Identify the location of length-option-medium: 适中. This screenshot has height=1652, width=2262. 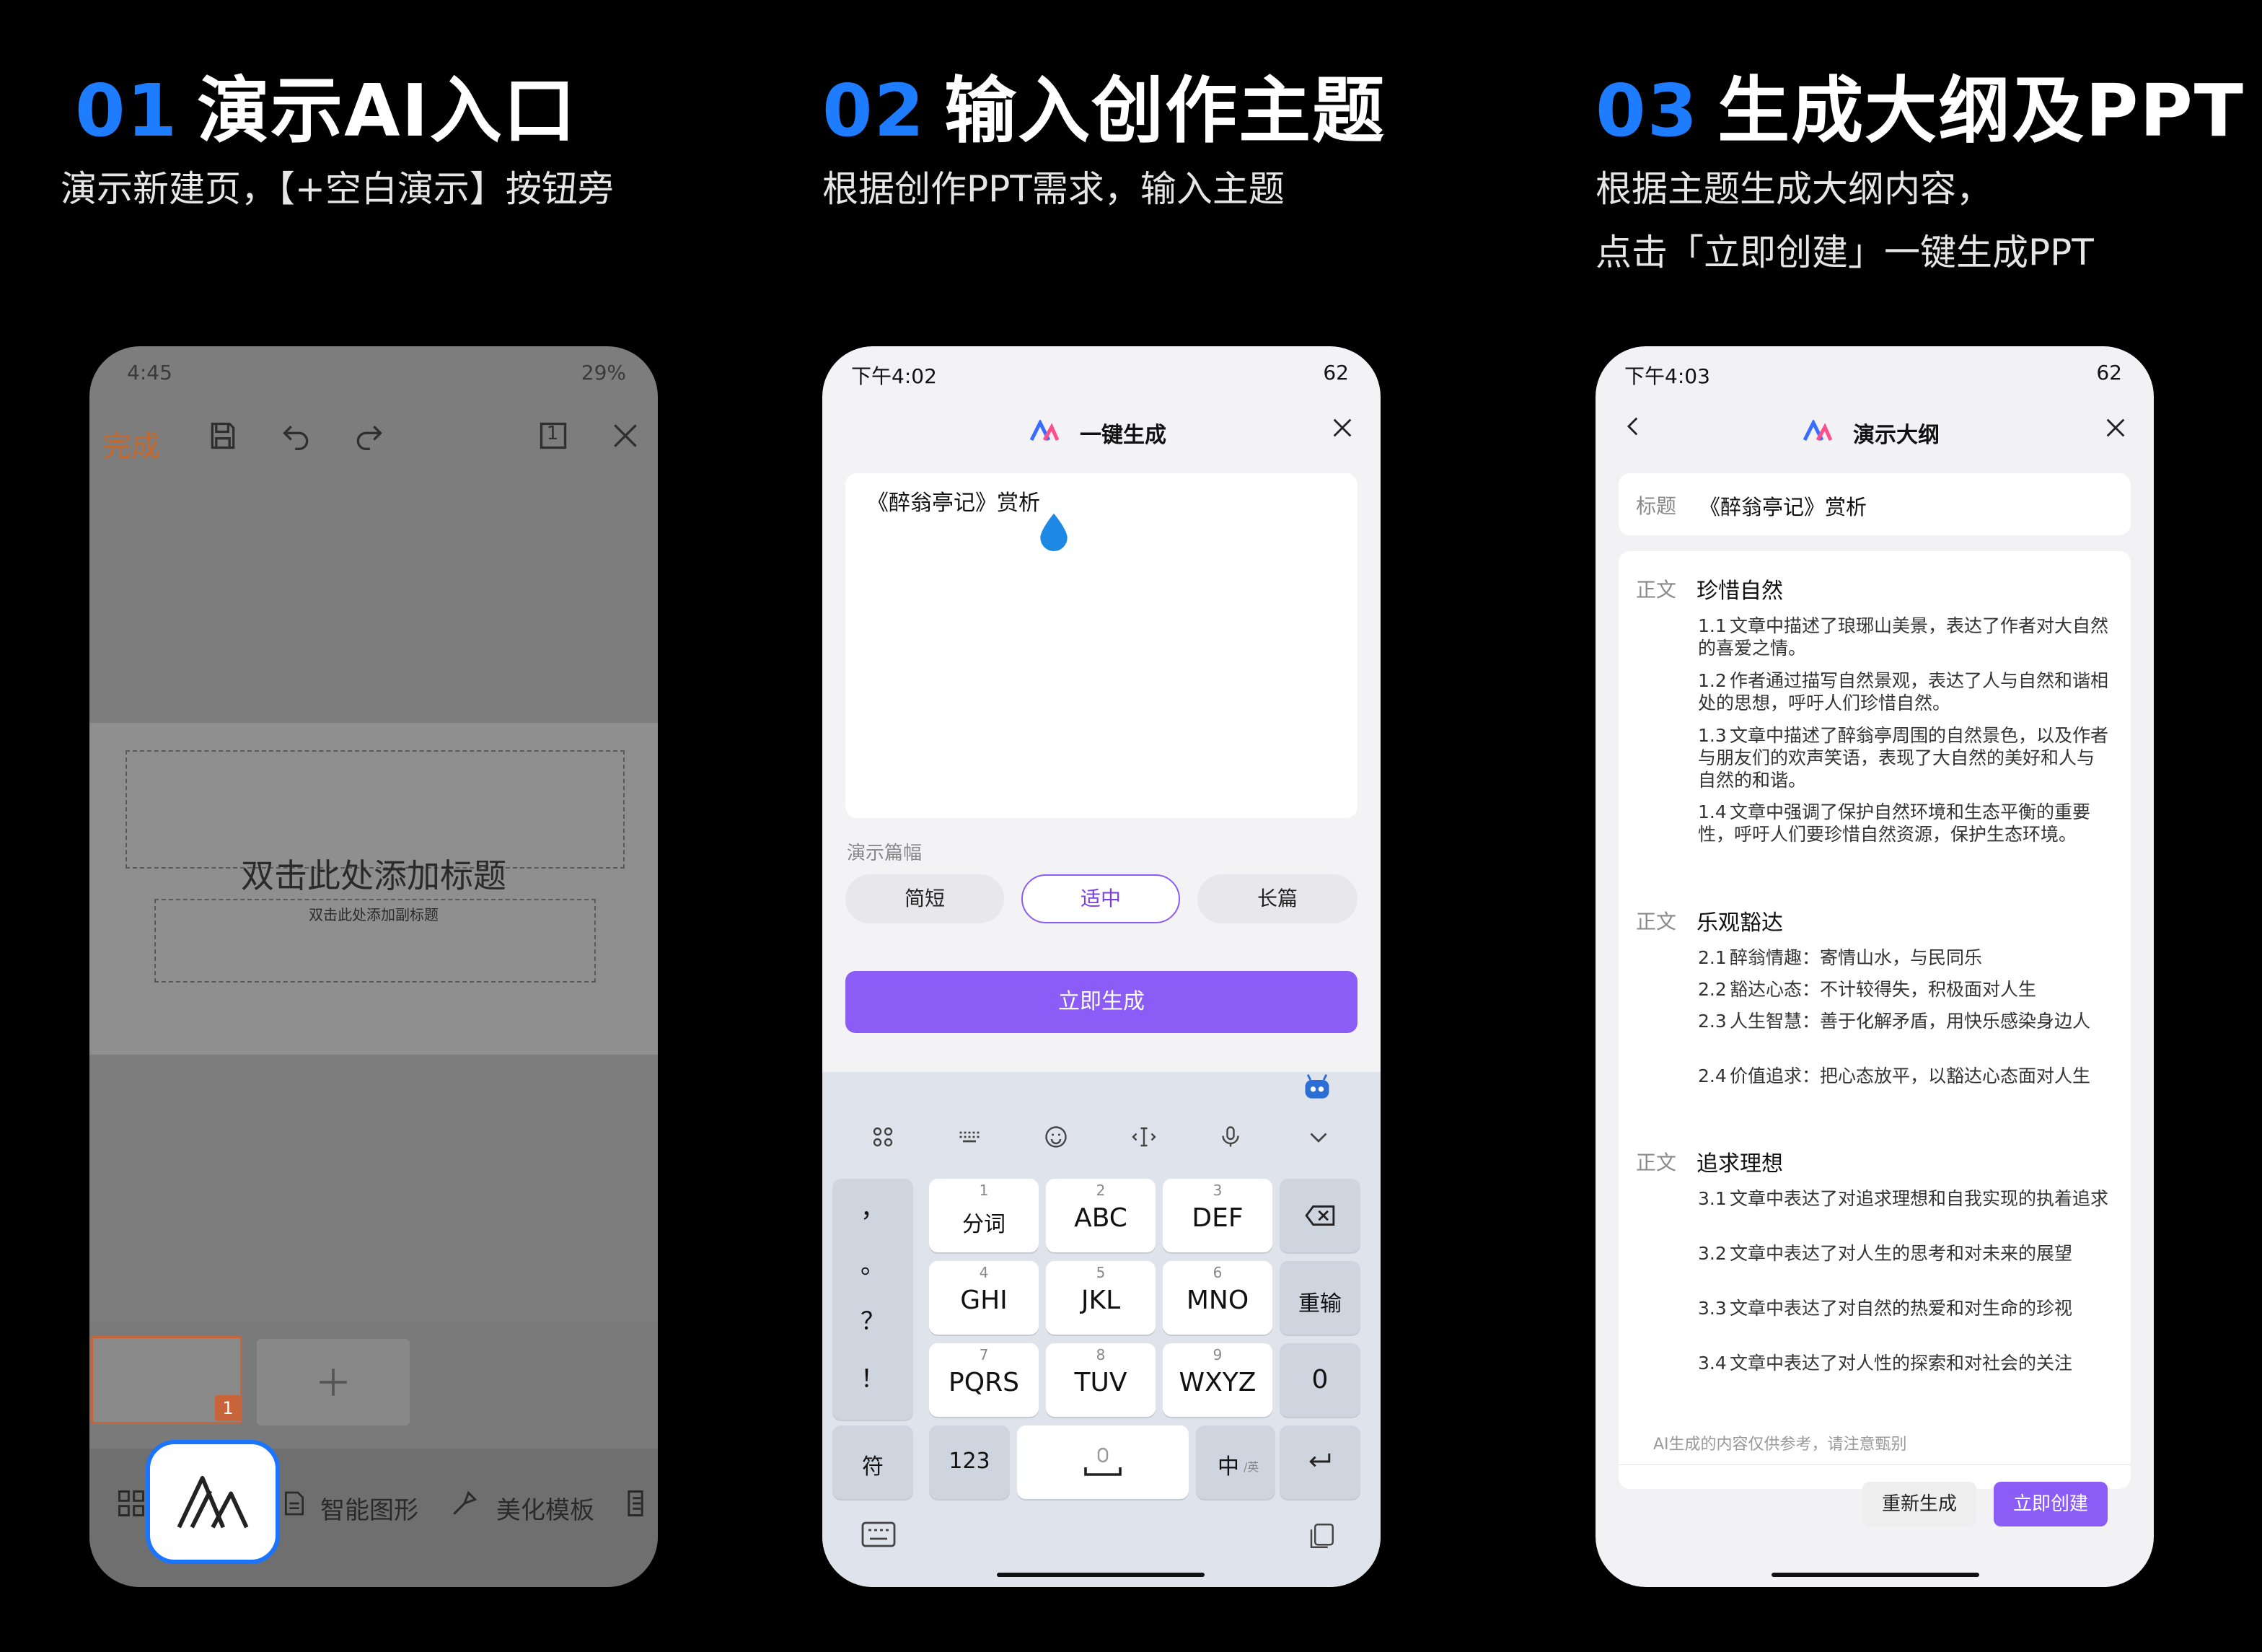
(1100, 898).